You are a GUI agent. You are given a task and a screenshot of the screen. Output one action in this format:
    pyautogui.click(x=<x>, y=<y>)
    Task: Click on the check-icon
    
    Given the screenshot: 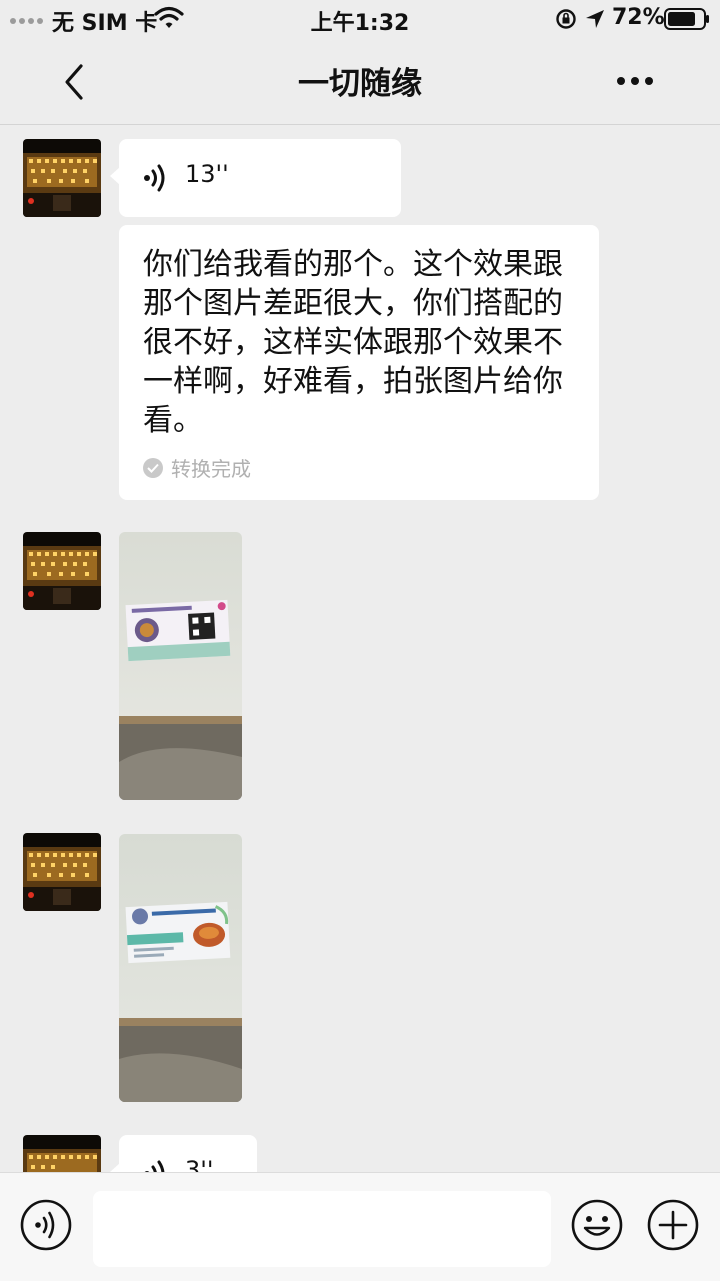 What is the action you would take?
    pyautogui.click(x=153, y=467)
    